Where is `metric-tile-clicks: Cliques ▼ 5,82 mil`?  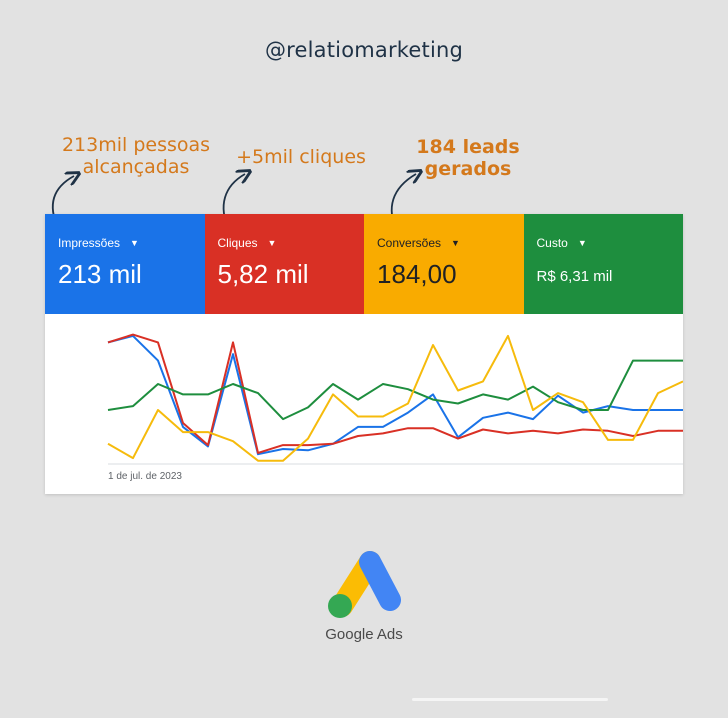
metric-tile-clicks: Cliques ▼ 5,82 mil is located at coordinates (284, 264).